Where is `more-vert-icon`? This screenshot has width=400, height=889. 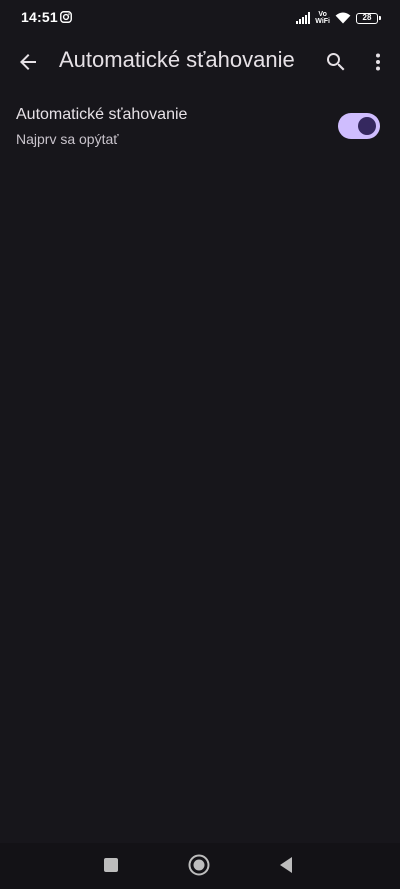 more-vert-icon is located at coordinates (378, 62).